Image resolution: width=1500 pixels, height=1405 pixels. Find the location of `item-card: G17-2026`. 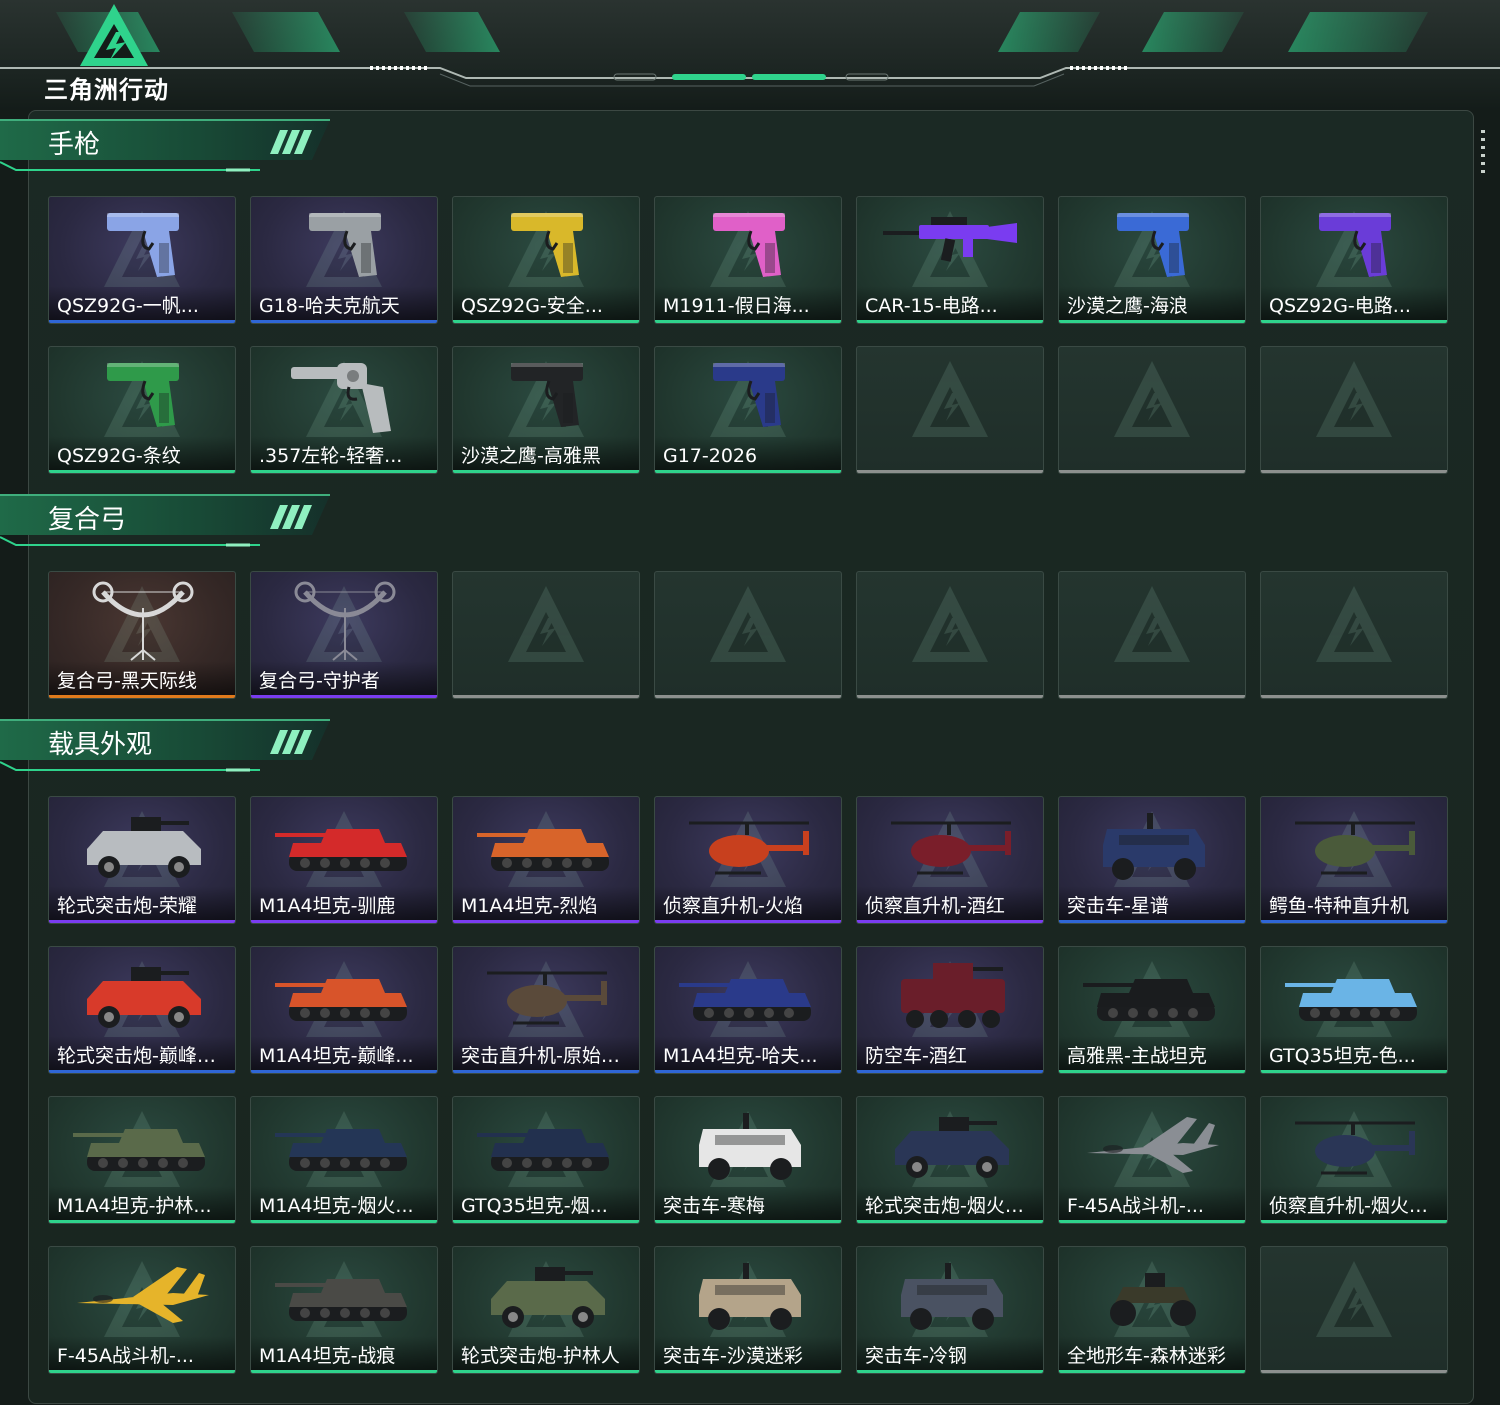

item-card: G17-2026 is located at coordinates (748, 410).